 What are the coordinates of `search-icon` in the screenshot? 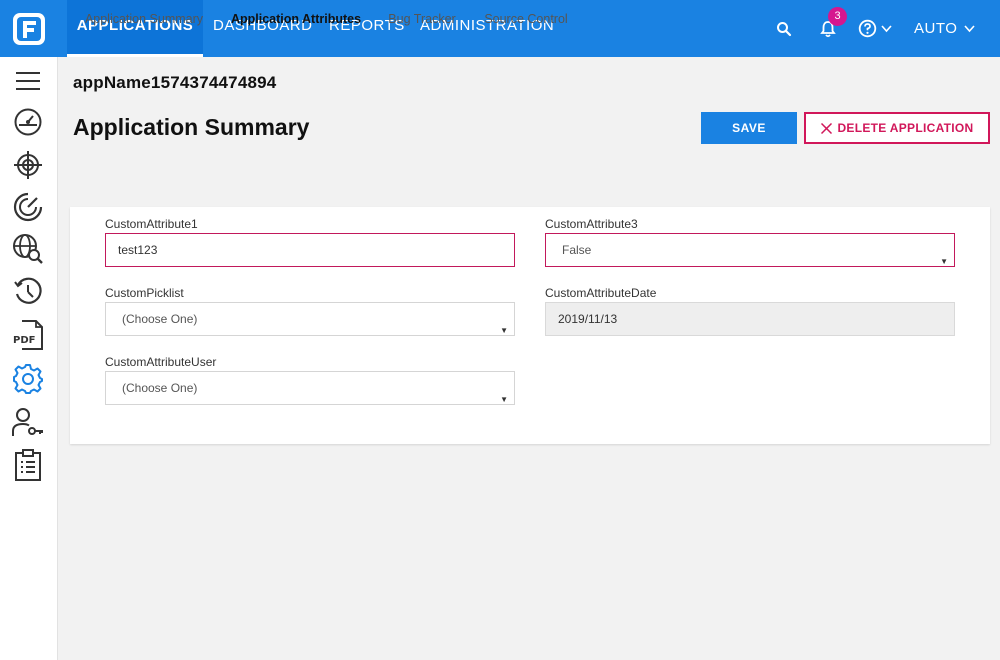 It's located at (784, 28).